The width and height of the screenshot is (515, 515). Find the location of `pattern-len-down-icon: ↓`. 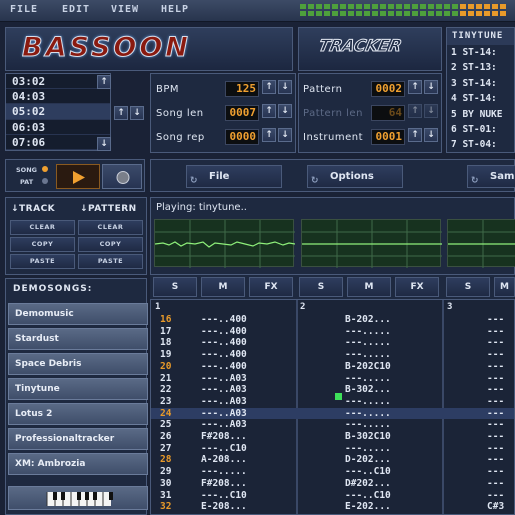

pattern-len-down-icon: ↓ is located at coordinates (431, 111).